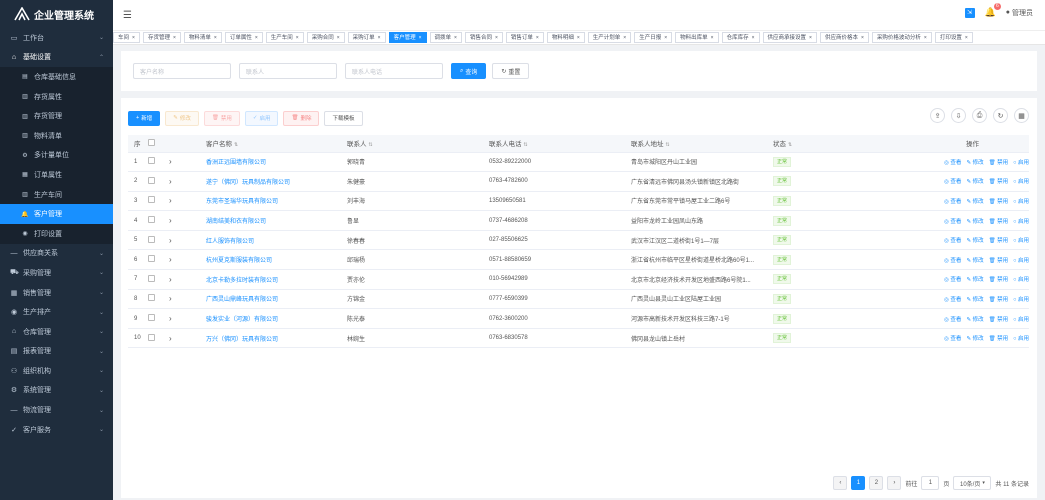  I want to click on sidebar-subitem-2: ▥ 存货管理, so click(56, 116).